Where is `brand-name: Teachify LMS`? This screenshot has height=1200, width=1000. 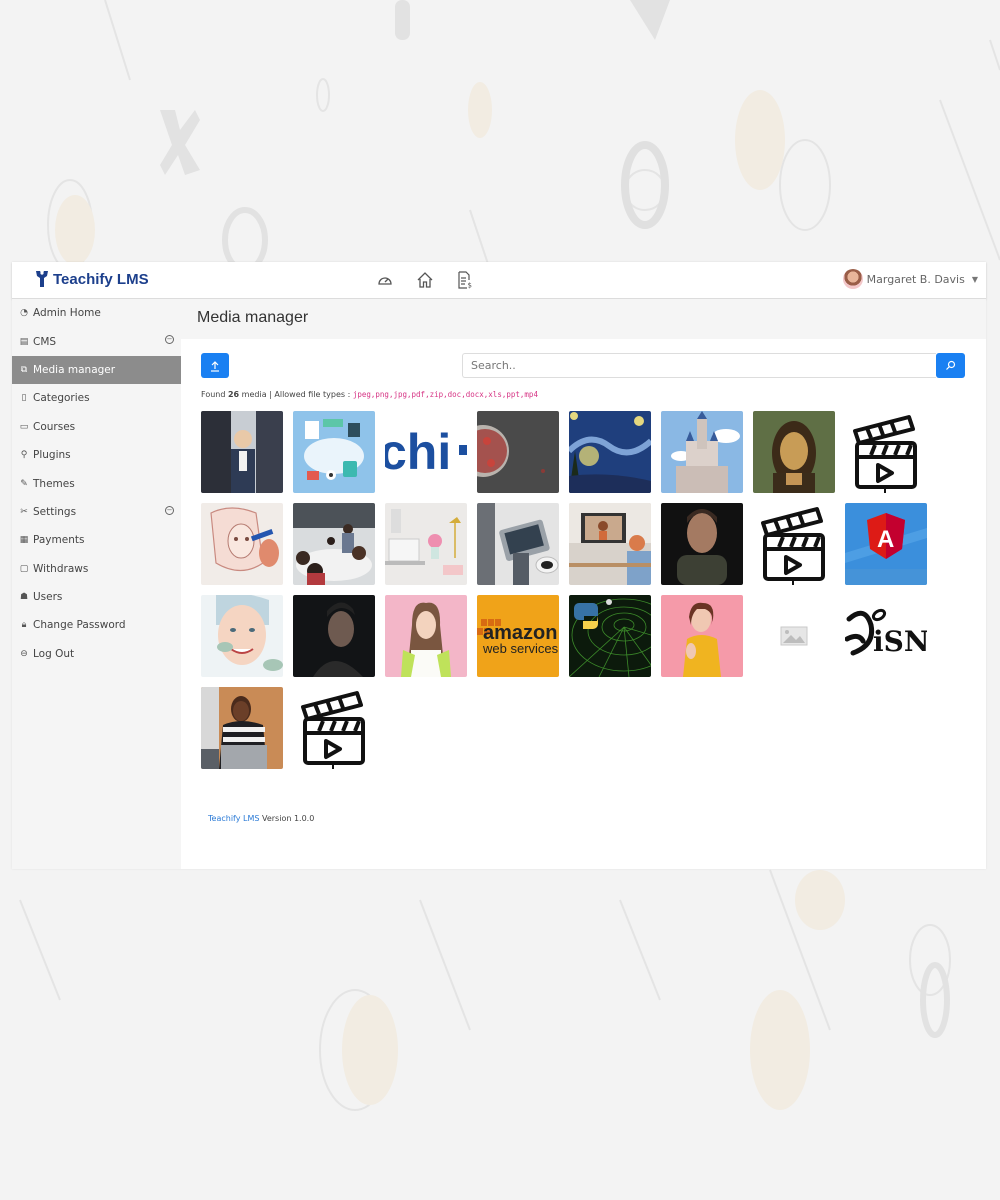
brand-name: Teachify LMS is located at coordinates (101, 279).